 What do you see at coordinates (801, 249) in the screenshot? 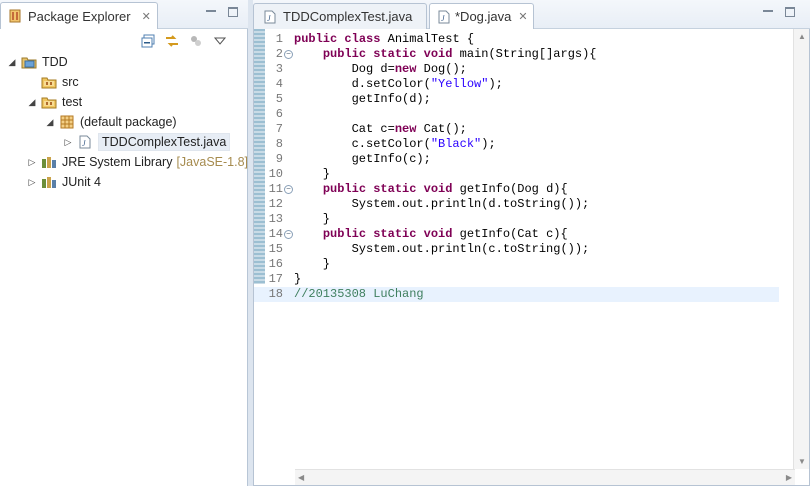
I see `vertical-scrollbar: ▲ ▼` at bounding box center [801, 249].